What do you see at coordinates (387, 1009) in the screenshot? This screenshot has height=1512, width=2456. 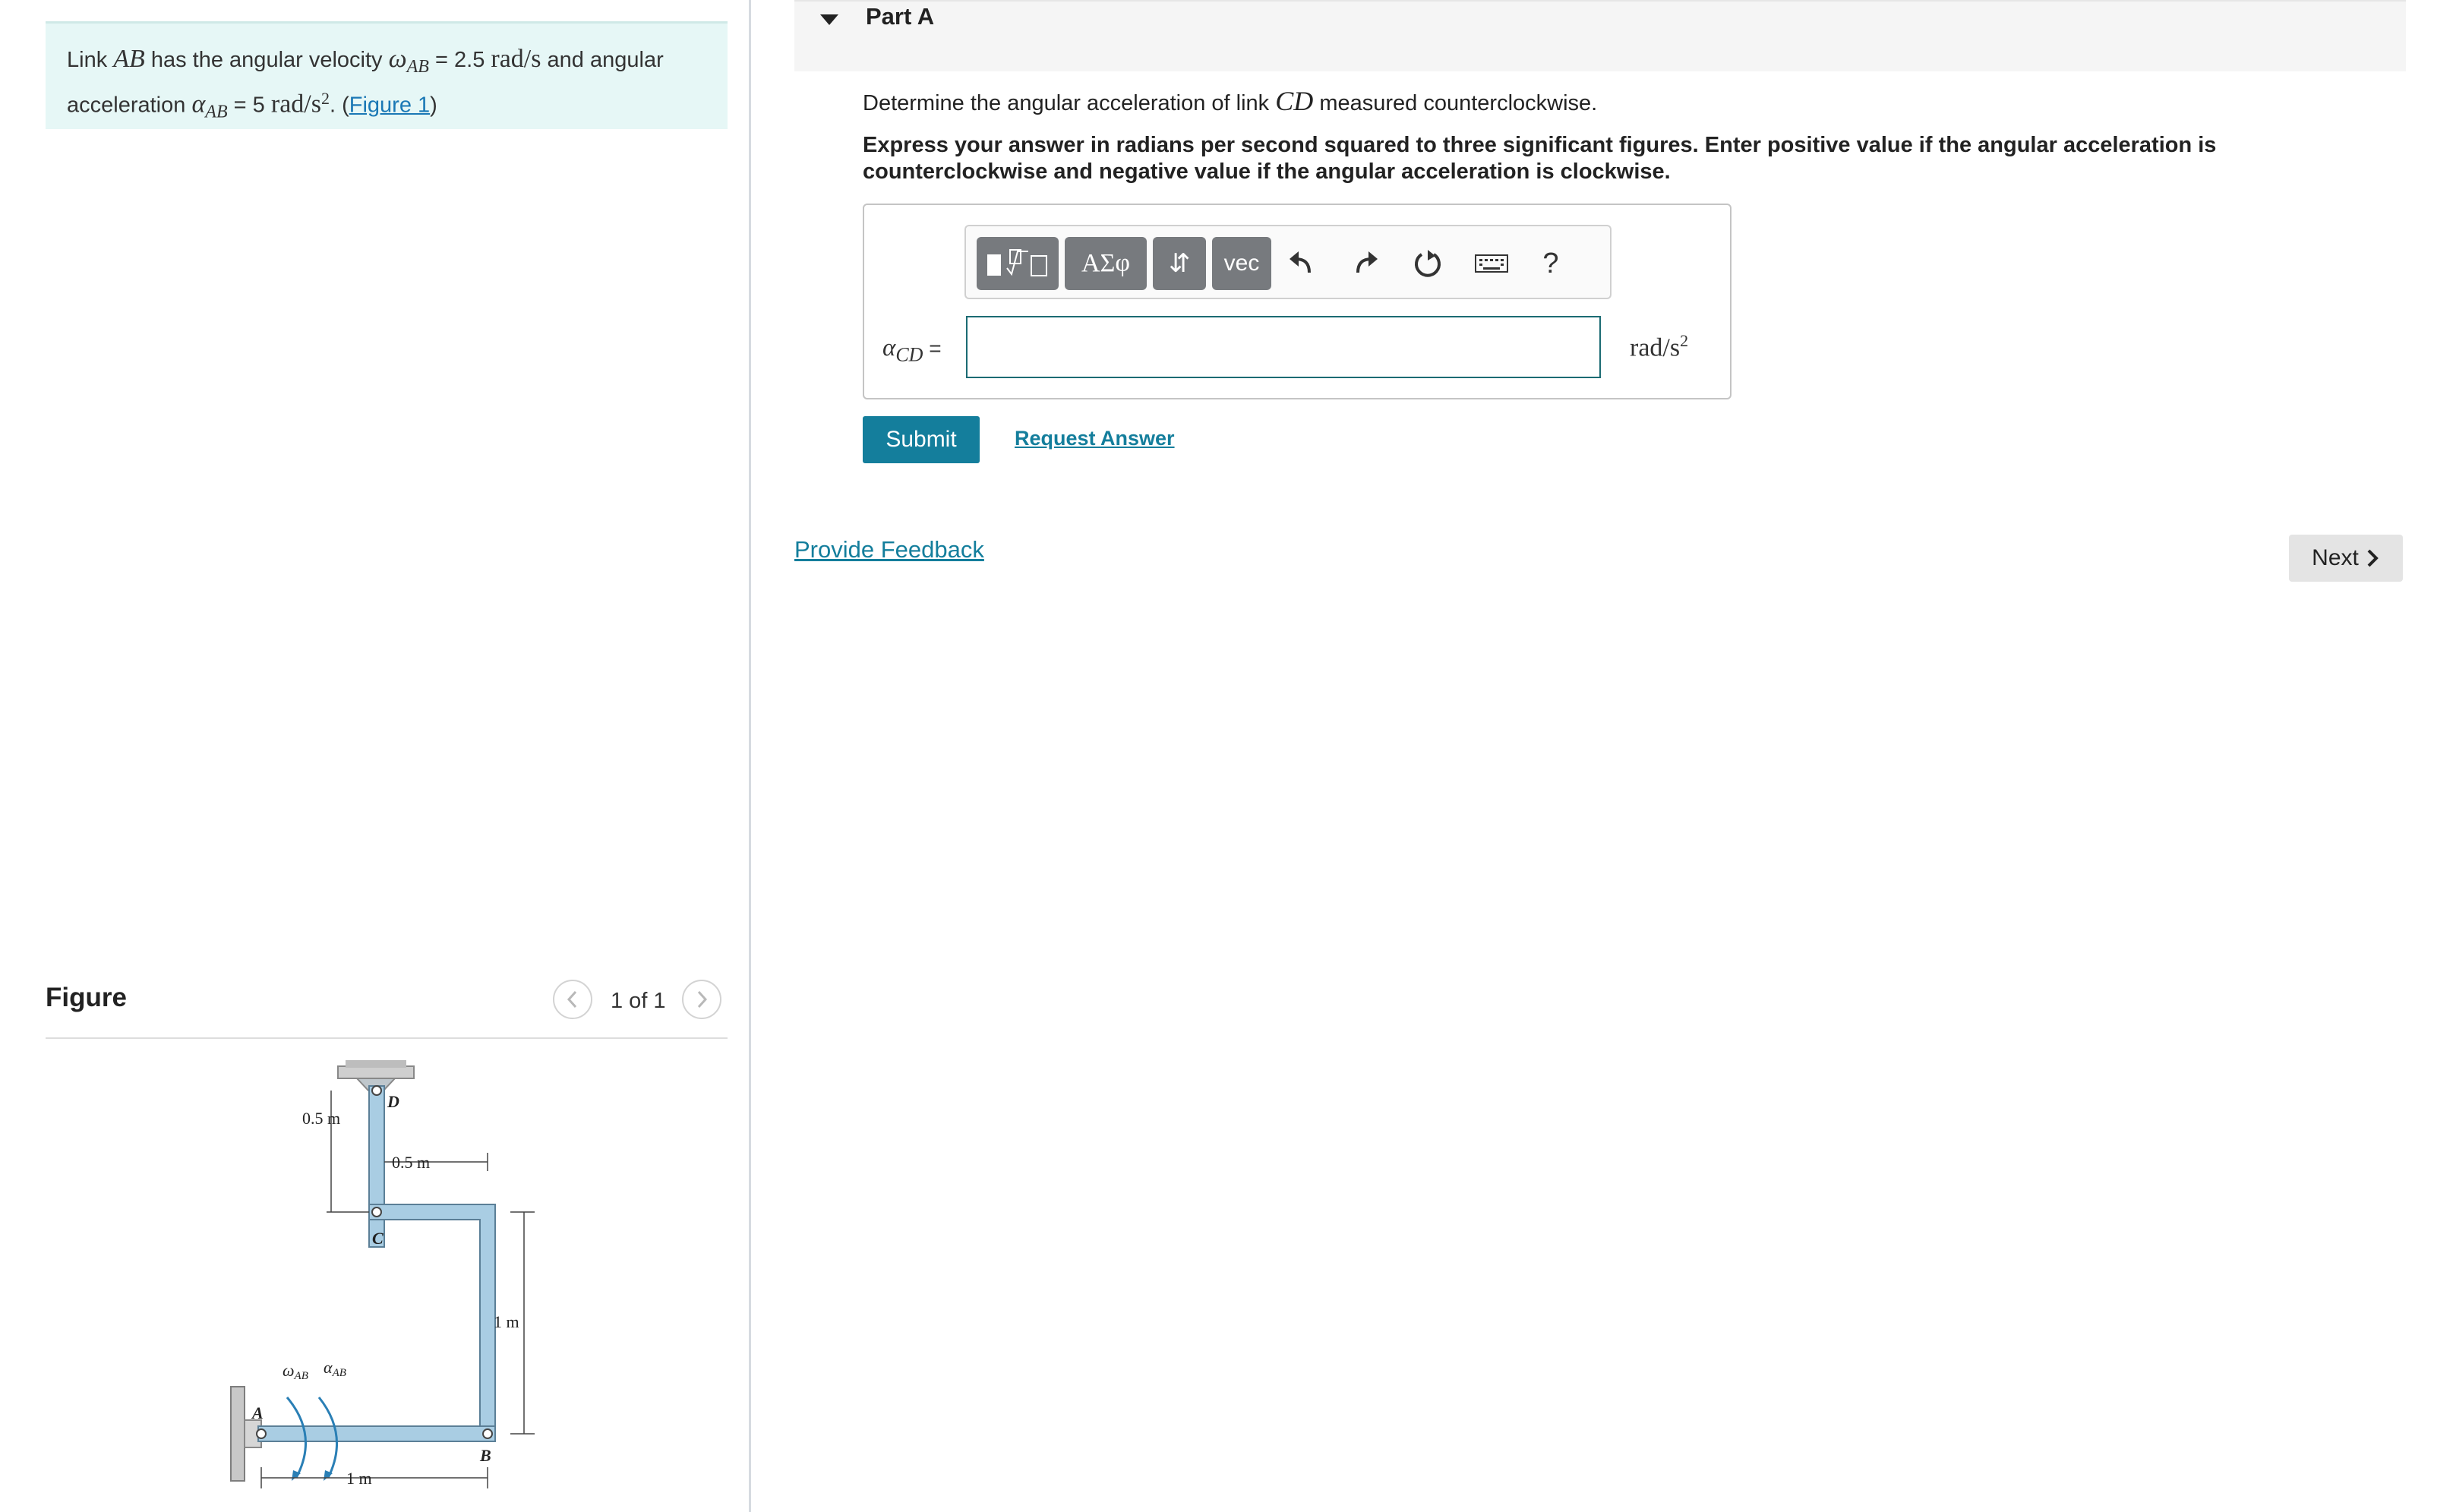 I see `figure-header: Figure 1 of 1` at bounding box center [387, 1009].